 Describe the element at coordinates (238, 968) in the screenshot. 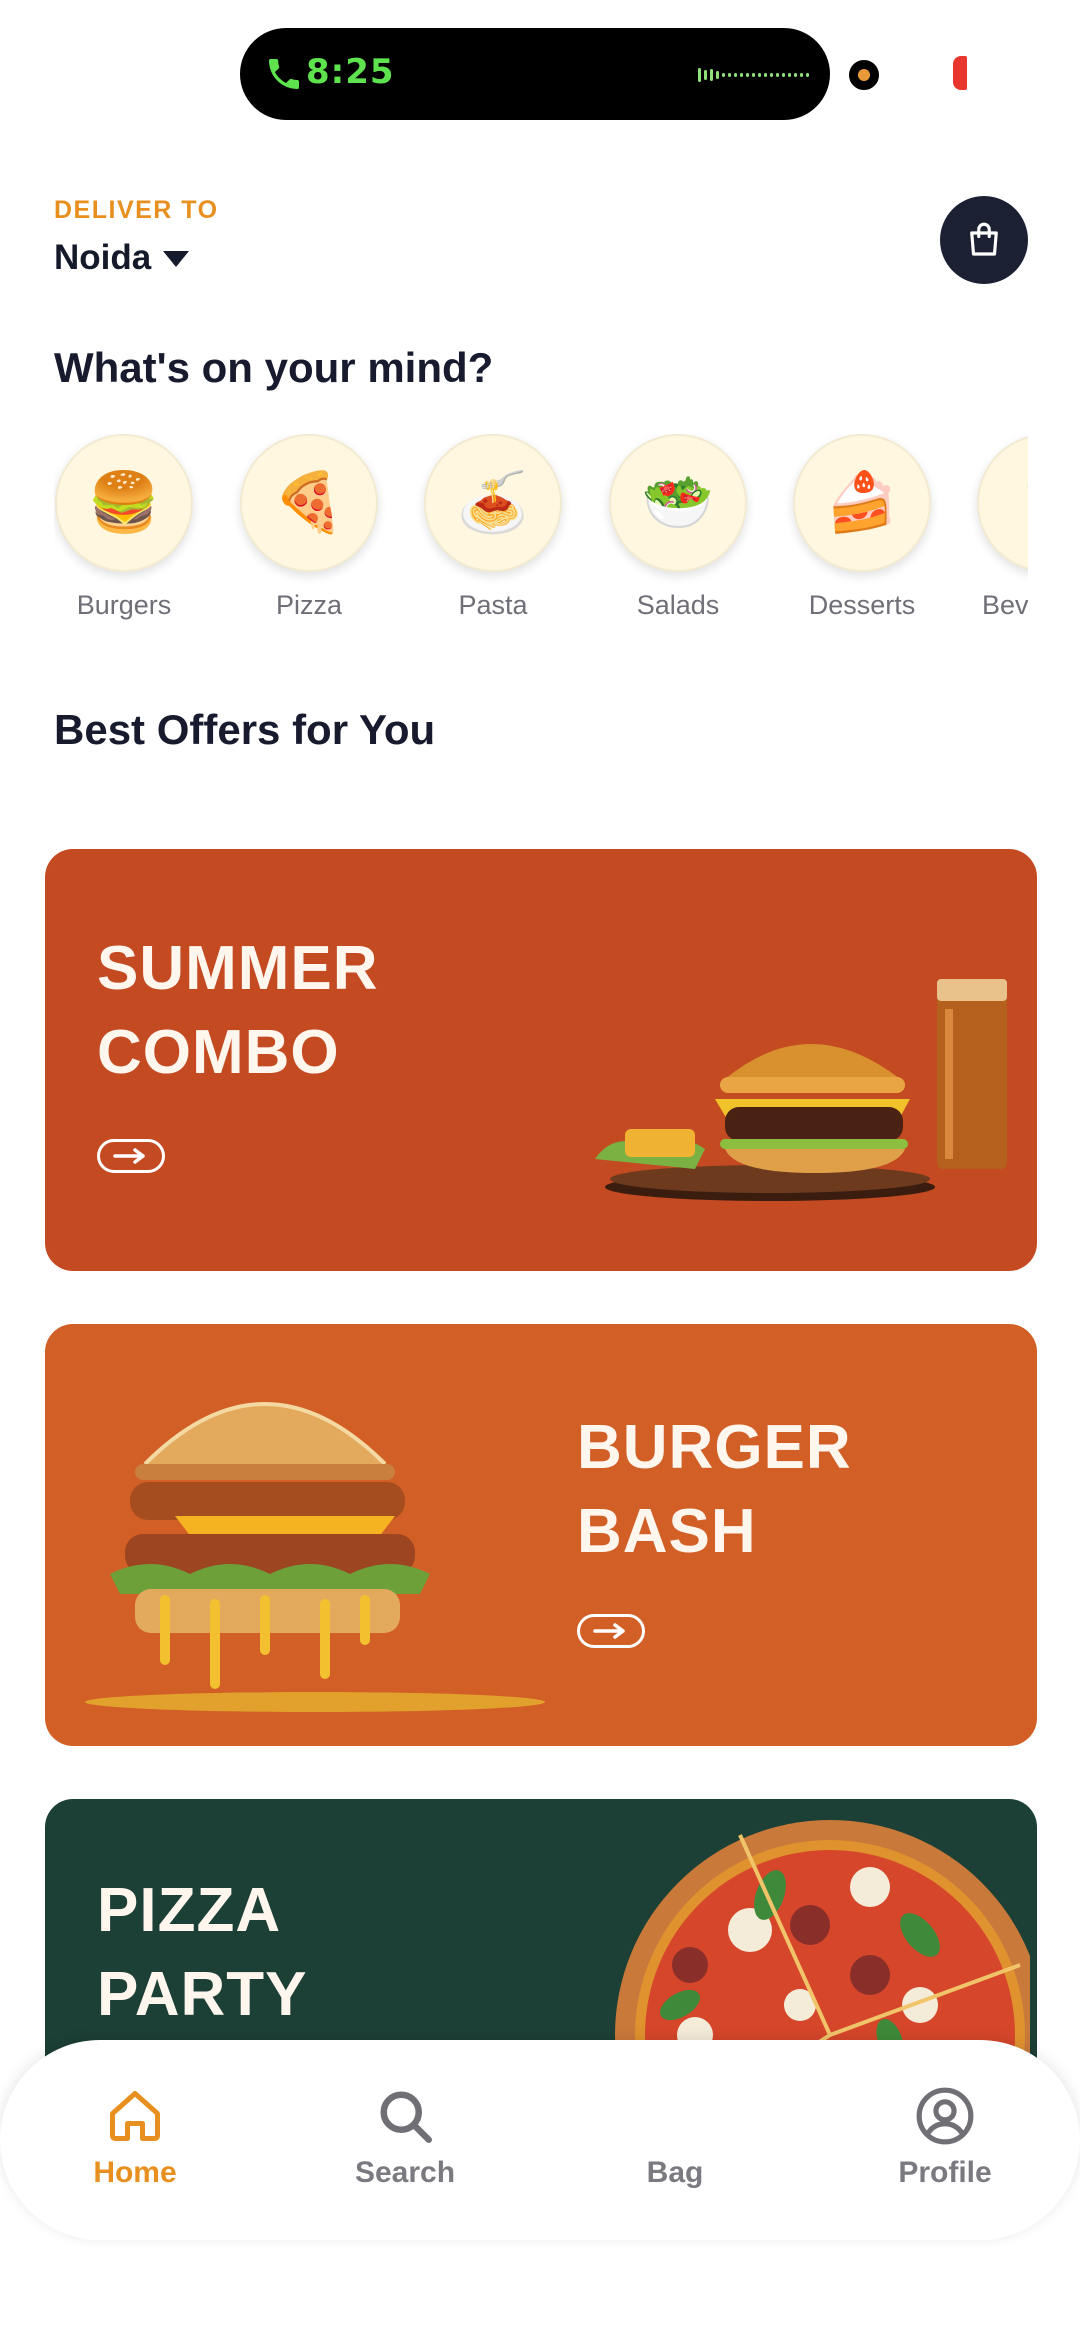

I see `offer-title-line1: SUMMER` at that location.